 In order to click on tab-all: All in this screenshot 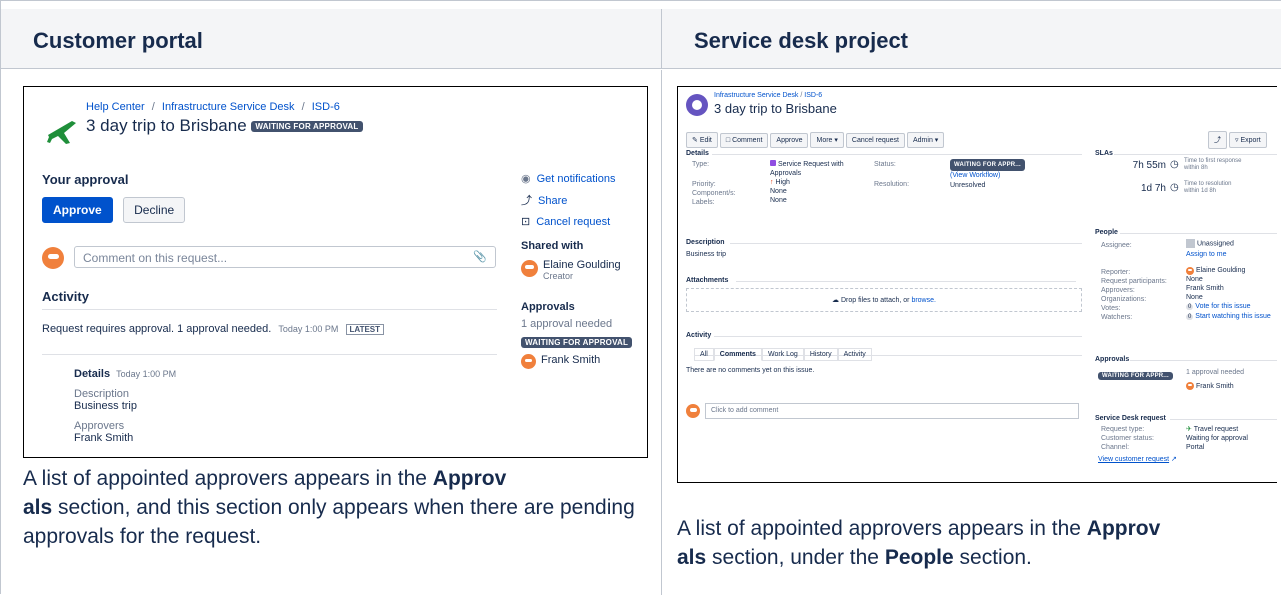, I will do `click(704, 354)`.